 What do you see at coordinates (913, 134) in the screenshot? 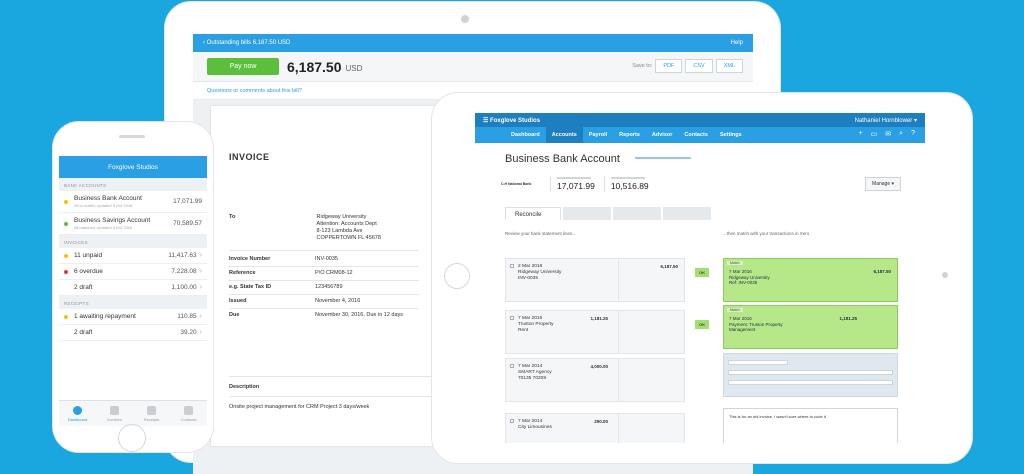
I see `help-icon: ?` at bounding box center [913, 134].